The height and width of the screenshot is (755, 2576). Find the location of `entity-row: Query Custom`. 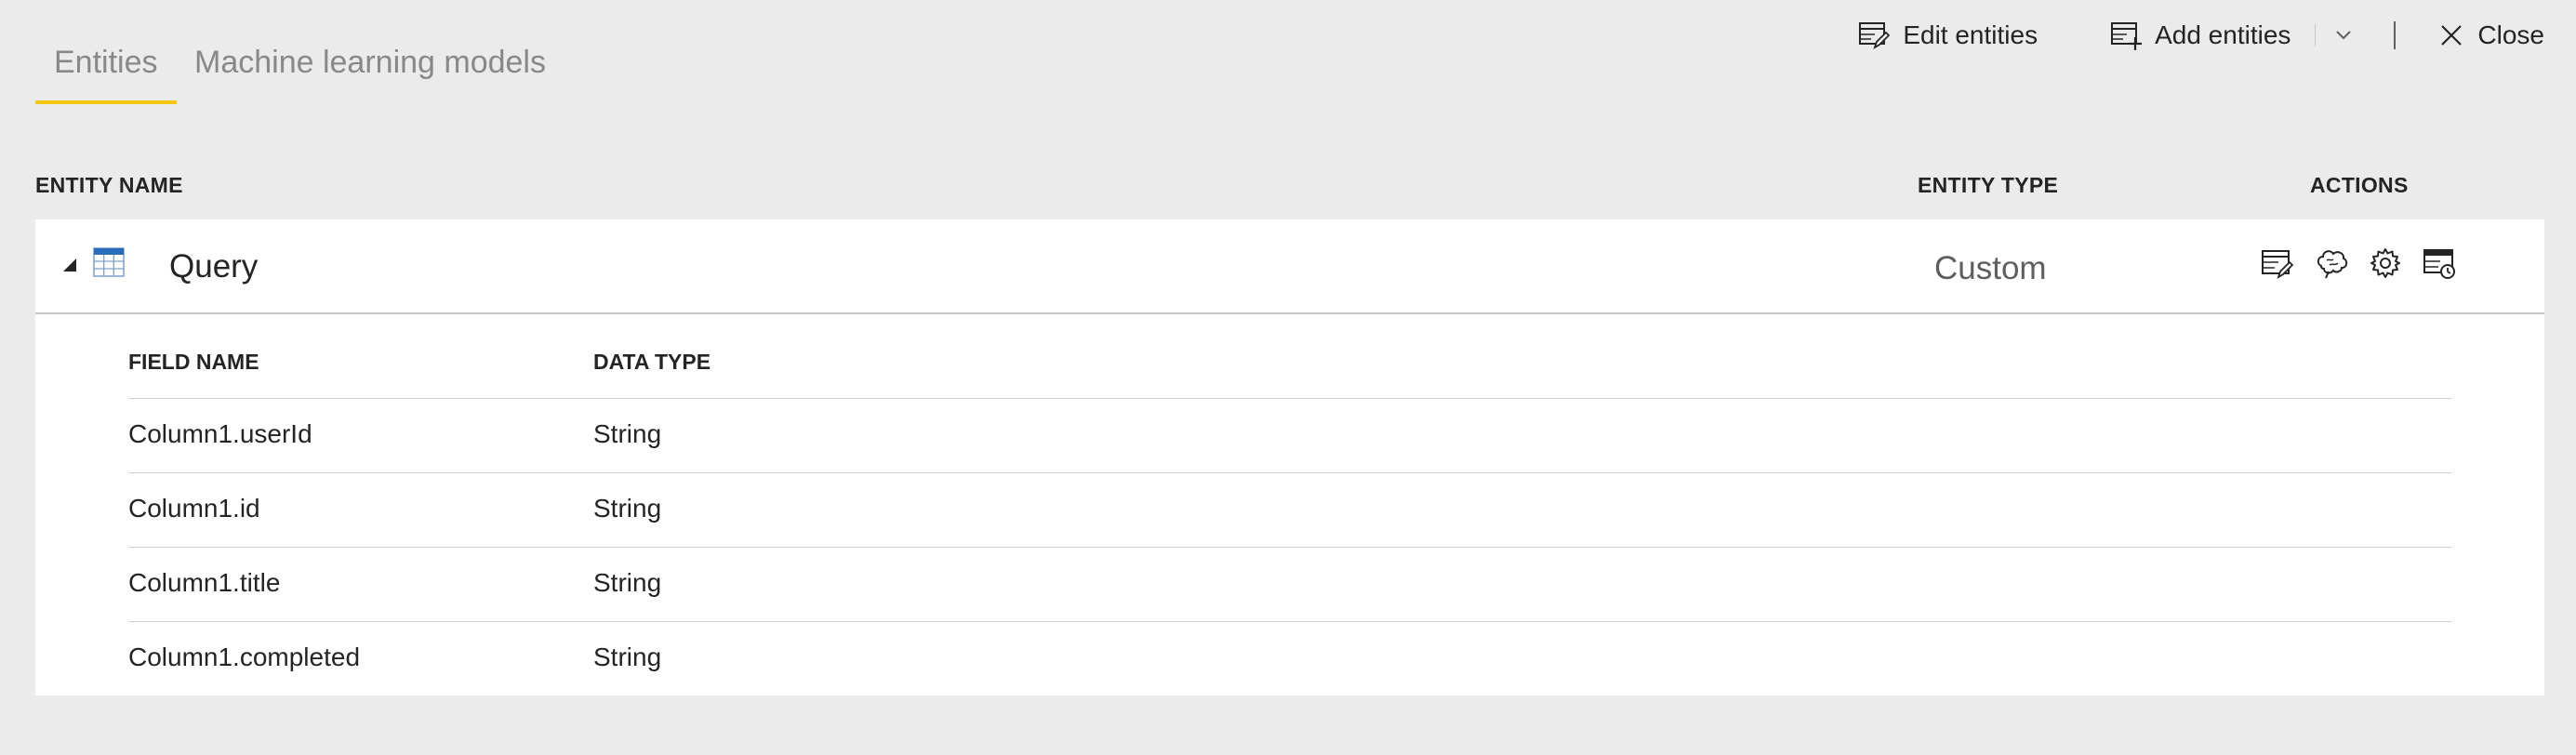

entity-row: Query Custom is located at coordinates (1289, 266).